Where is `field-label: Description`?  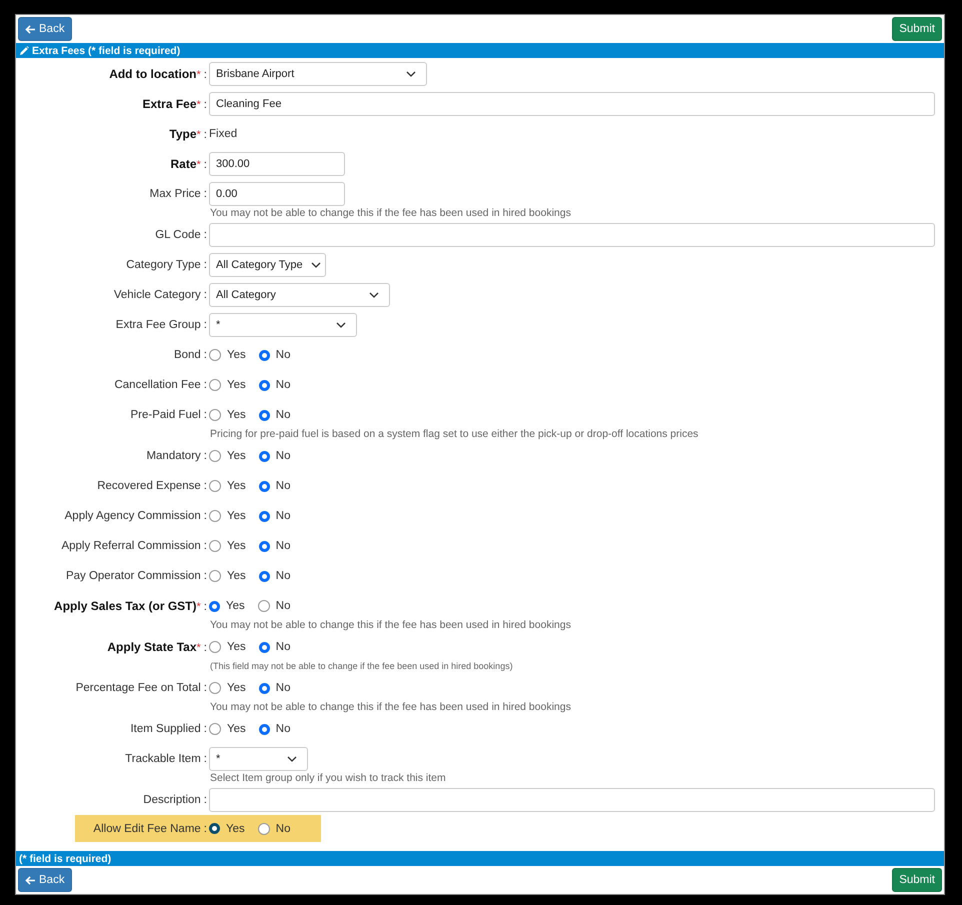
field-label: Description is located at coordinates (172, 800).